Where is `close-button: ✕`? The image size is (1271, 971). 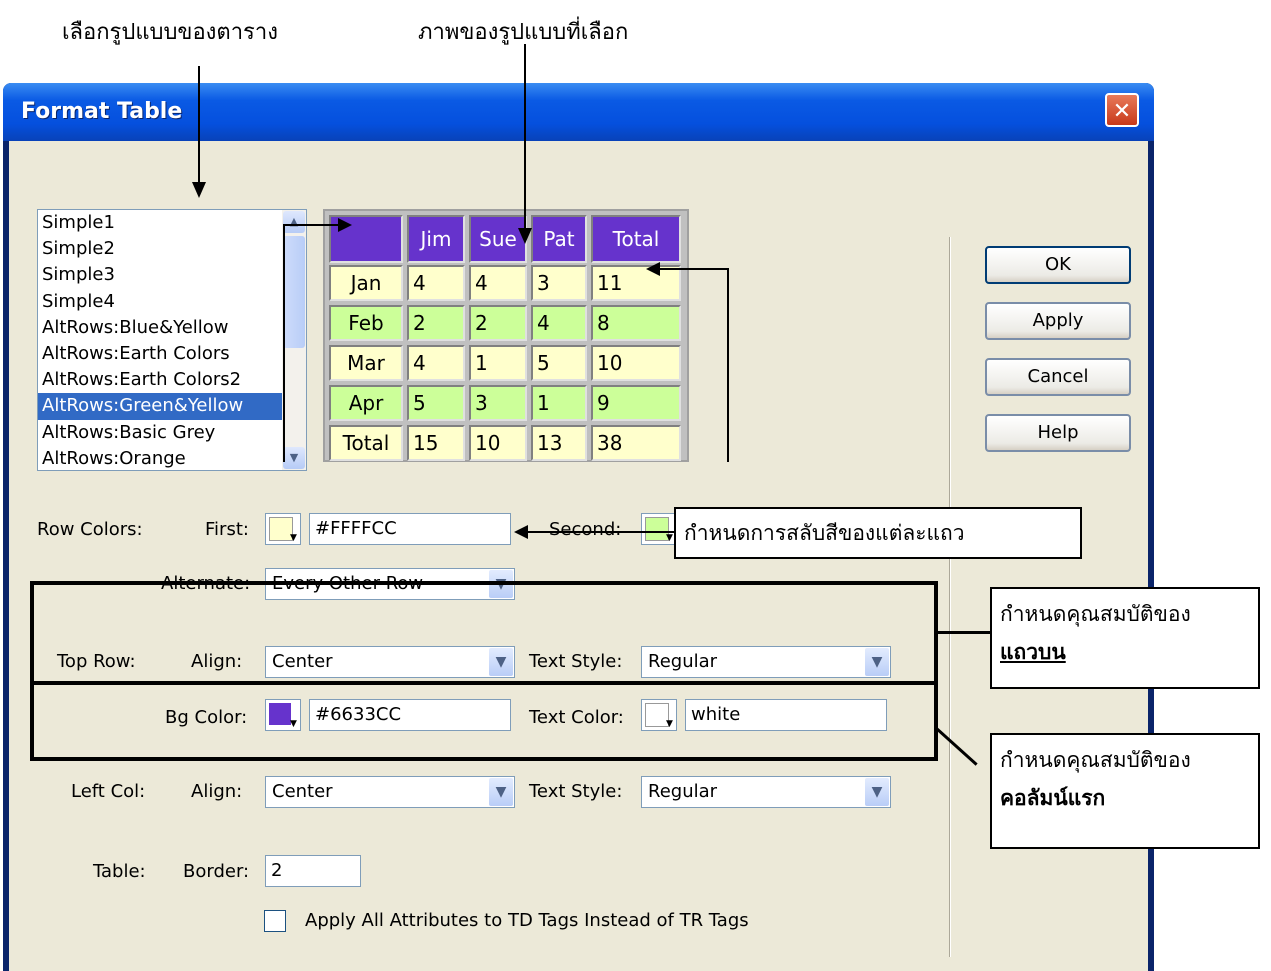
close-button: ✕ is located at coordinates (1122, 110).